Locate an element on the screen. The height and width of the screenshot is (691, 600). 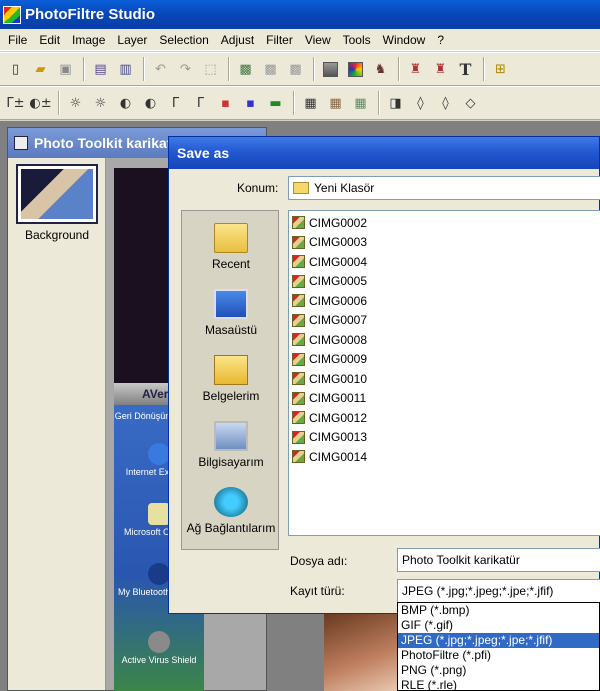
auto-contrast-icon: ◐± is located at coordinates (40, 103).